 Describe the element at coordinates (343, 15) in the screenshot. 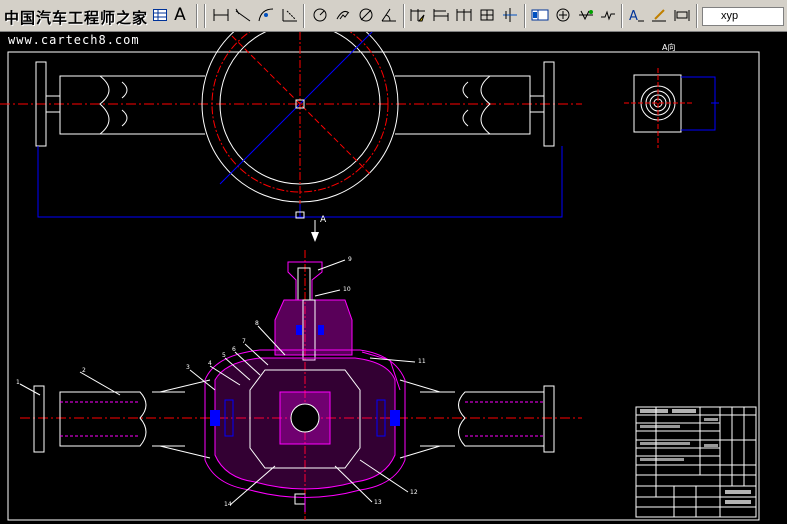

I see `dim-jogged-icon` at that location.